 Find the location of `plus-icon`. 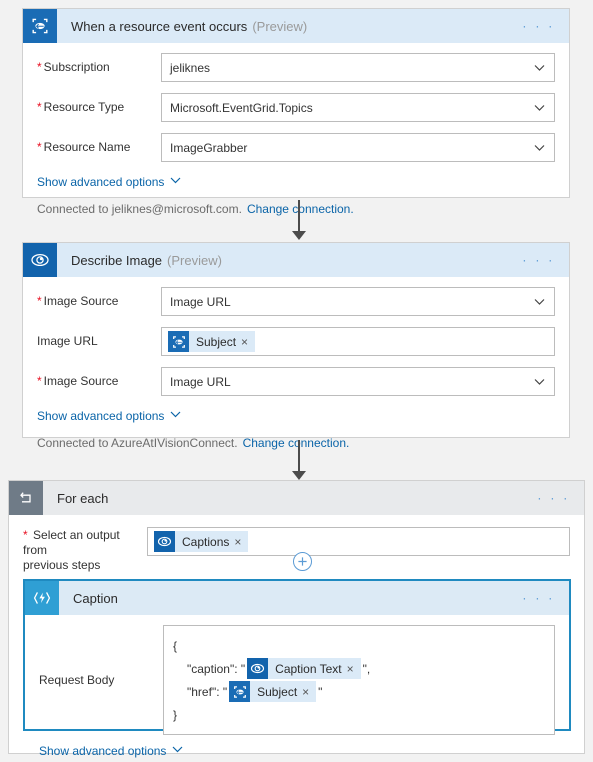

plus-icon is located at coordinates (302, 561).